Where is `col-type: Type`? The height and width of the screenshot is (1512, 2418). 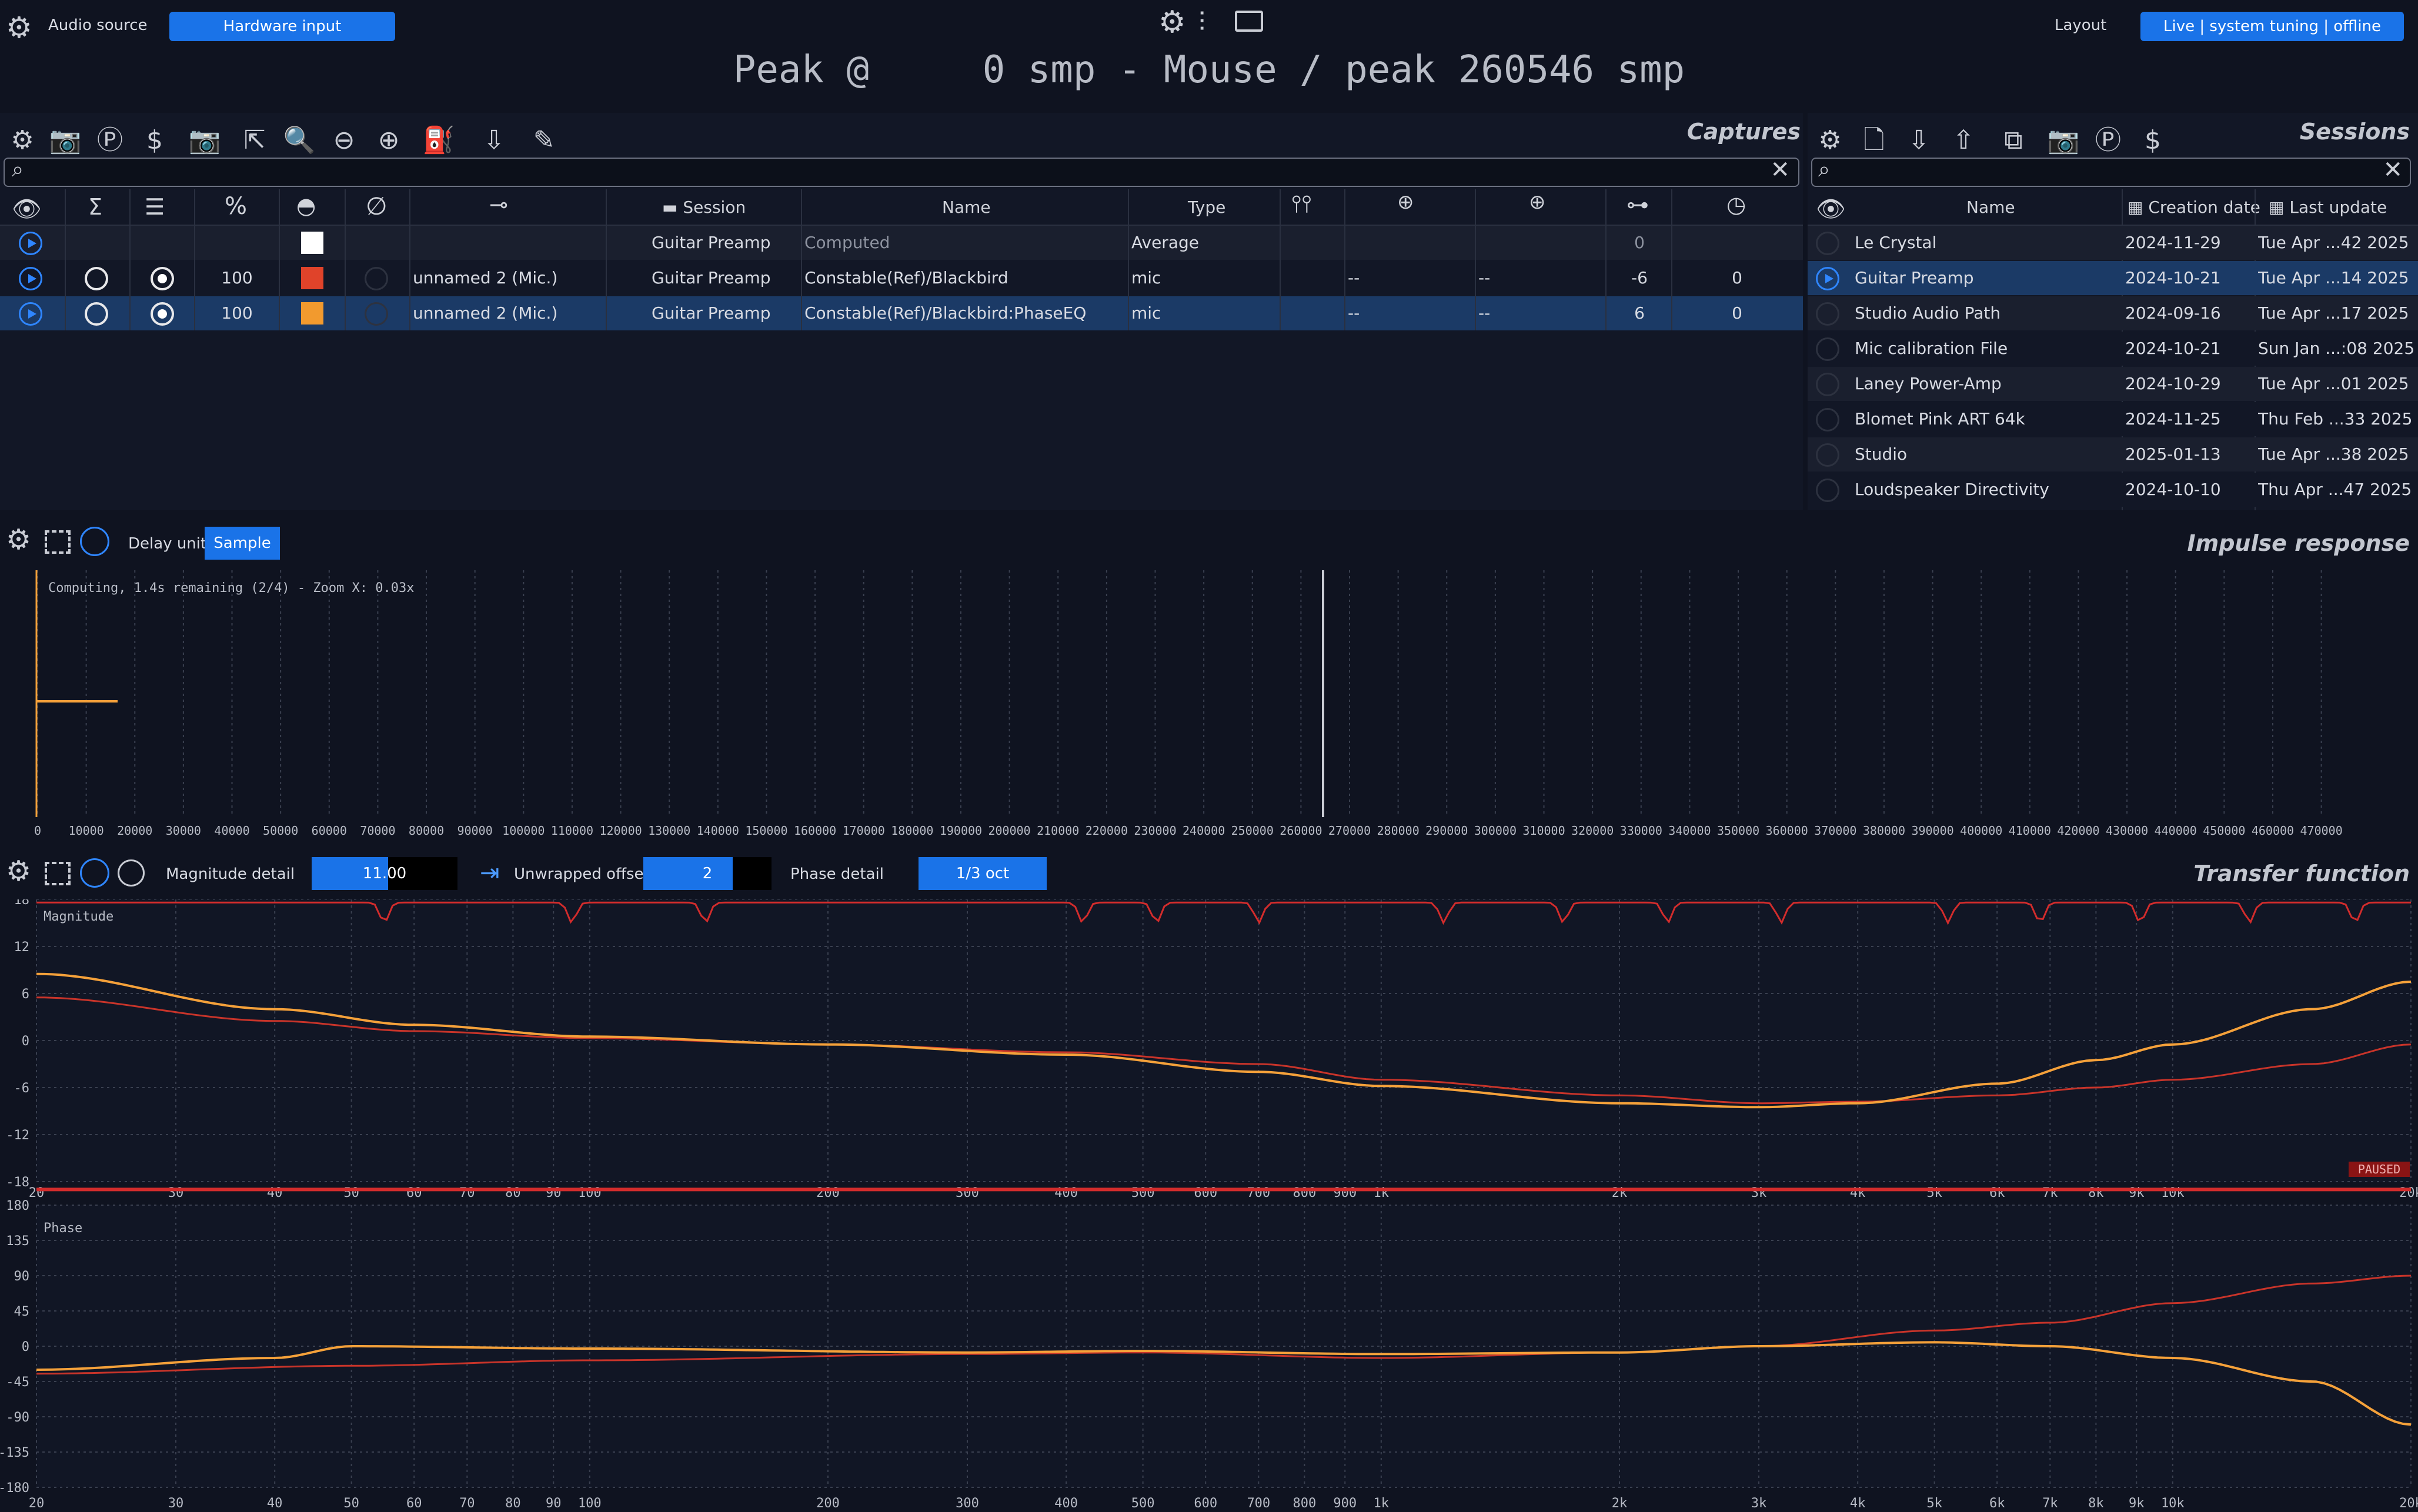
col-type: Type is located at coordinates (1207, 208).